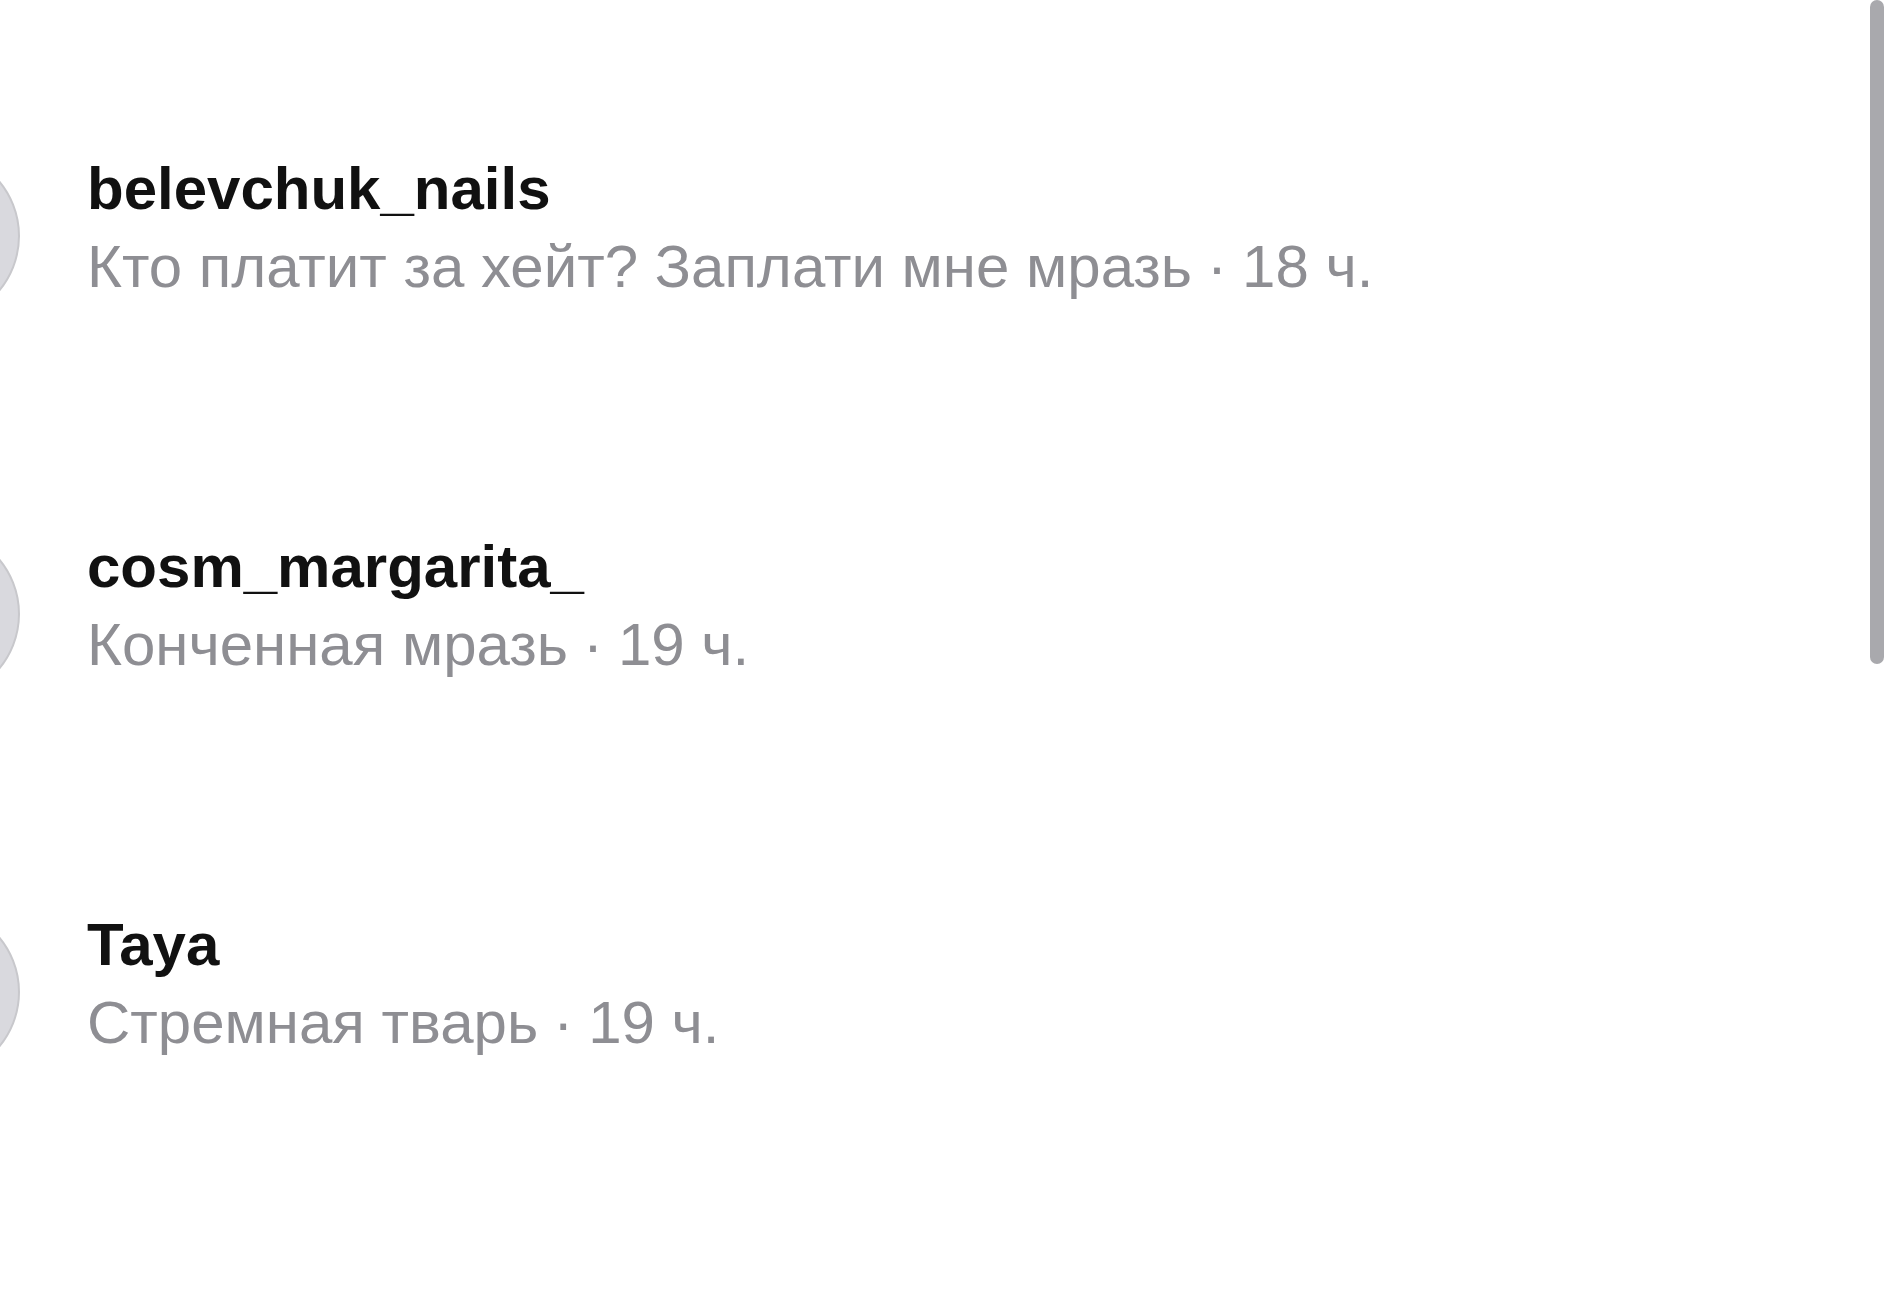 The width and height of the screenshot is (1900, 1291). Describe the element at coordinates (313, 1023) in the screenshot. I see `comment-text: Стремная тварь` at that location.